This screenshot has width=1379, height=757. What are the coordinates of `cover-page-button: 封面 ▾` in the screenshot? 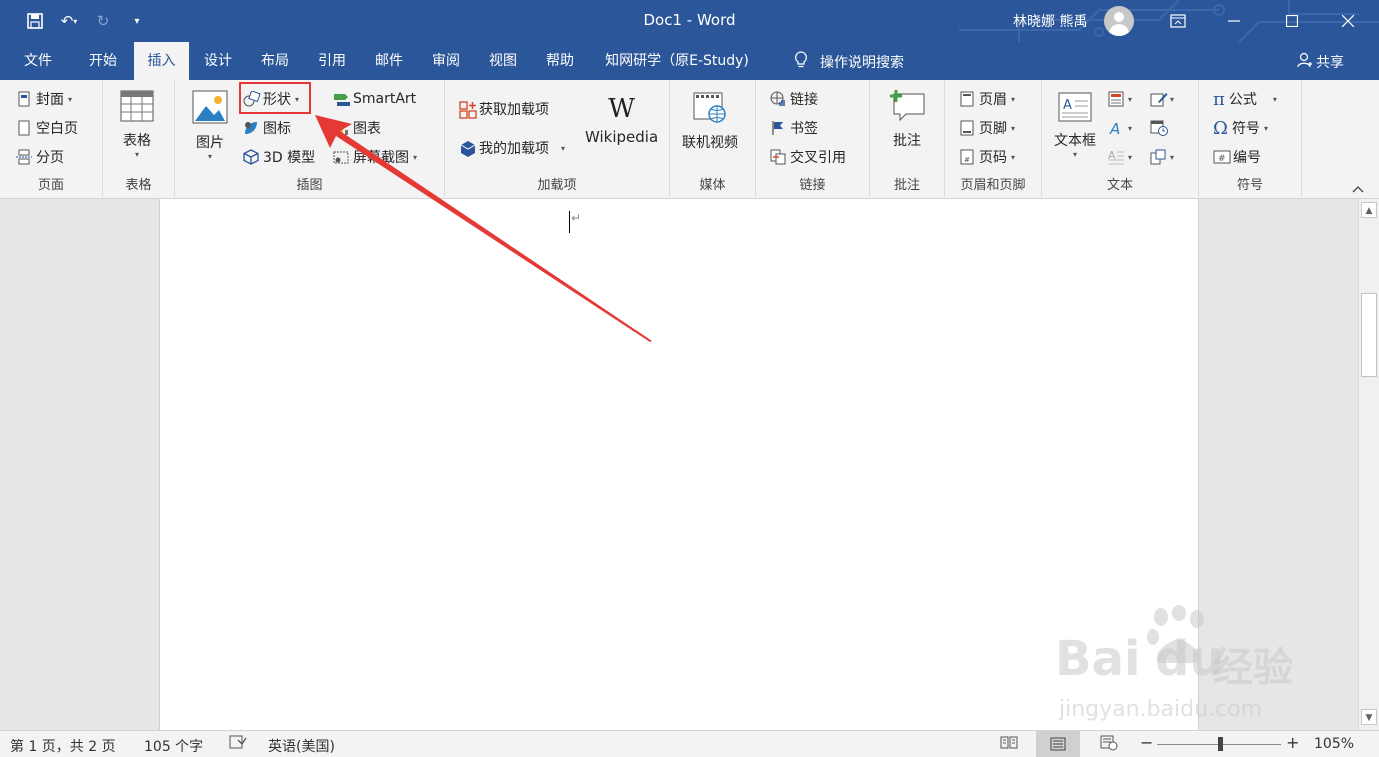 It's located at (44, 99).